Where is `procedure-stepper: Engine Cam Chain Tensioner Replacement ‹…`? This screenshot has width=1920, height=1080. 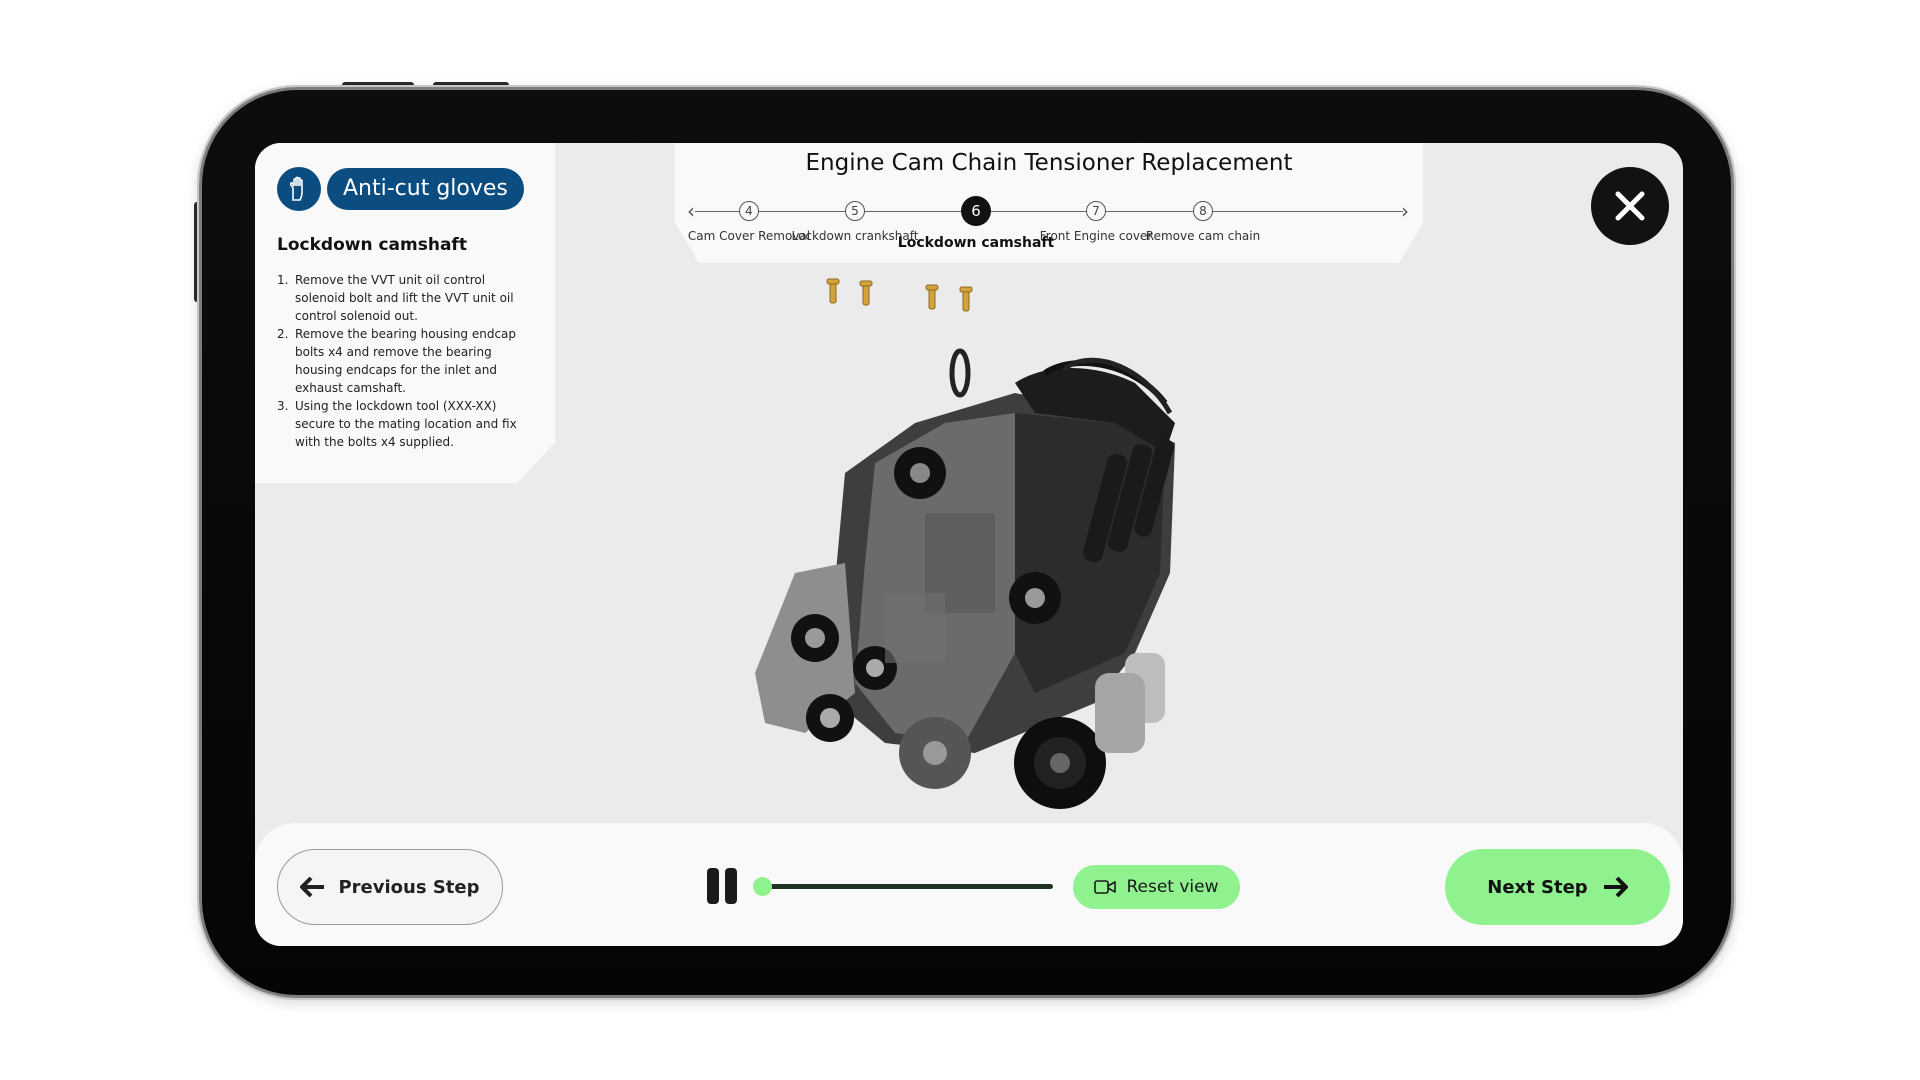
procedure-stepper: Engine Cam Chain Tensioner Replacement ‹… is located at coordinates (1049, 203).